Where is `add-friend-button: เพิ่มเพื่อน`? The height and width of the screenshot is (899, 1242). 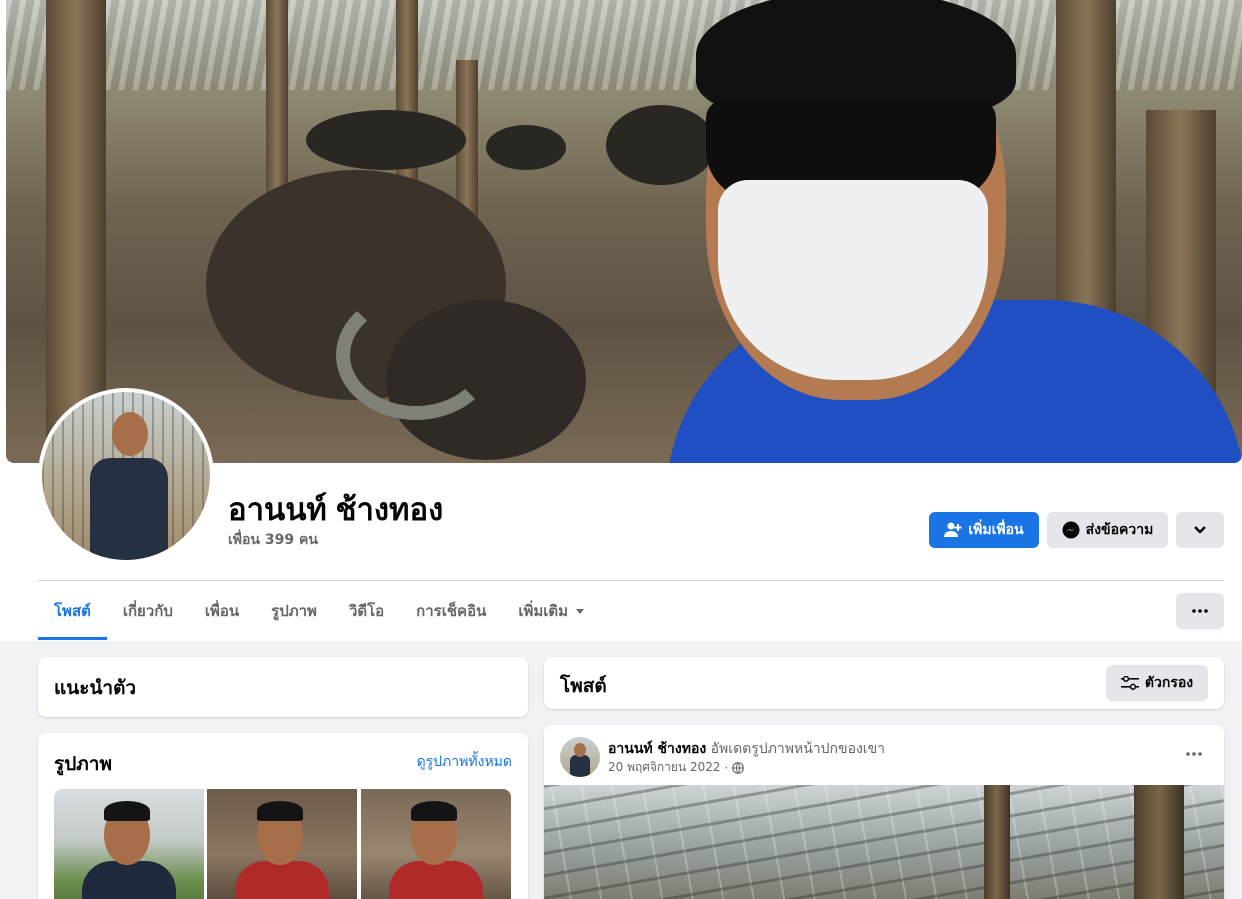 add-friend-button: เพิ่มเพื่อน is located at coordinates (984, 530).